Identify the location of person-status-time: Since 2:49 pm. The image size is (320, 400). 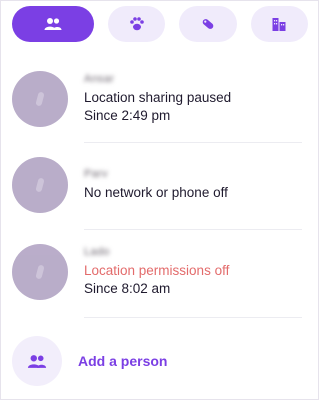
(127, 115).